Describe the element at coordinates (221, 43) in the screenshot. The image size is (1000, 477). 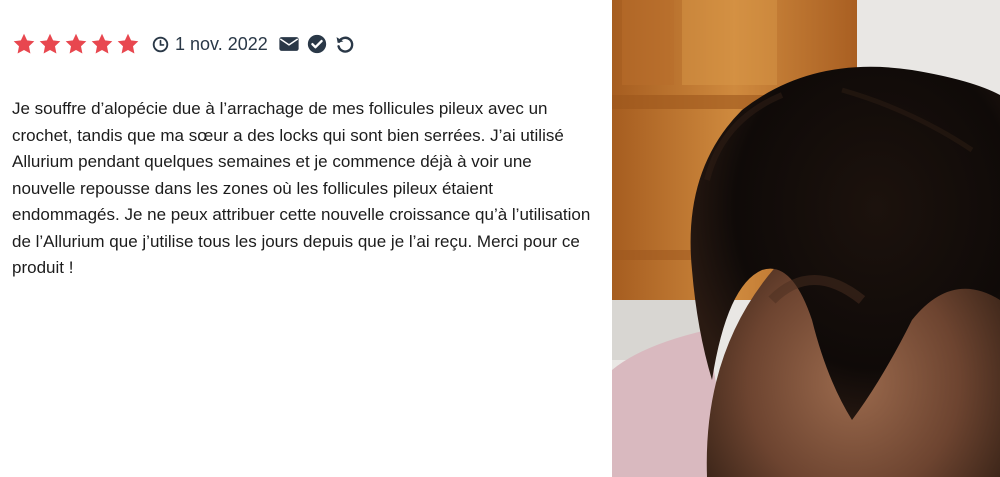
I see `review-date-text: 1 nov. 2022` at that location.